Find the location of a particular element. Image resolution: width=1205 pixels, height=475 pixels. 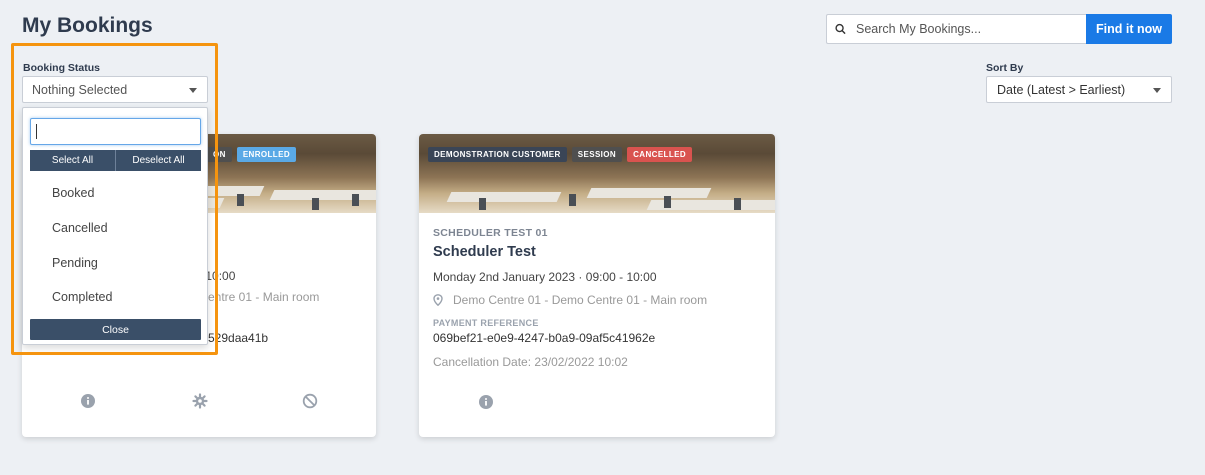

card-date: Monday 2nd January 2023 · 09:00 - 10:00 is located at coordinates (545, 277).